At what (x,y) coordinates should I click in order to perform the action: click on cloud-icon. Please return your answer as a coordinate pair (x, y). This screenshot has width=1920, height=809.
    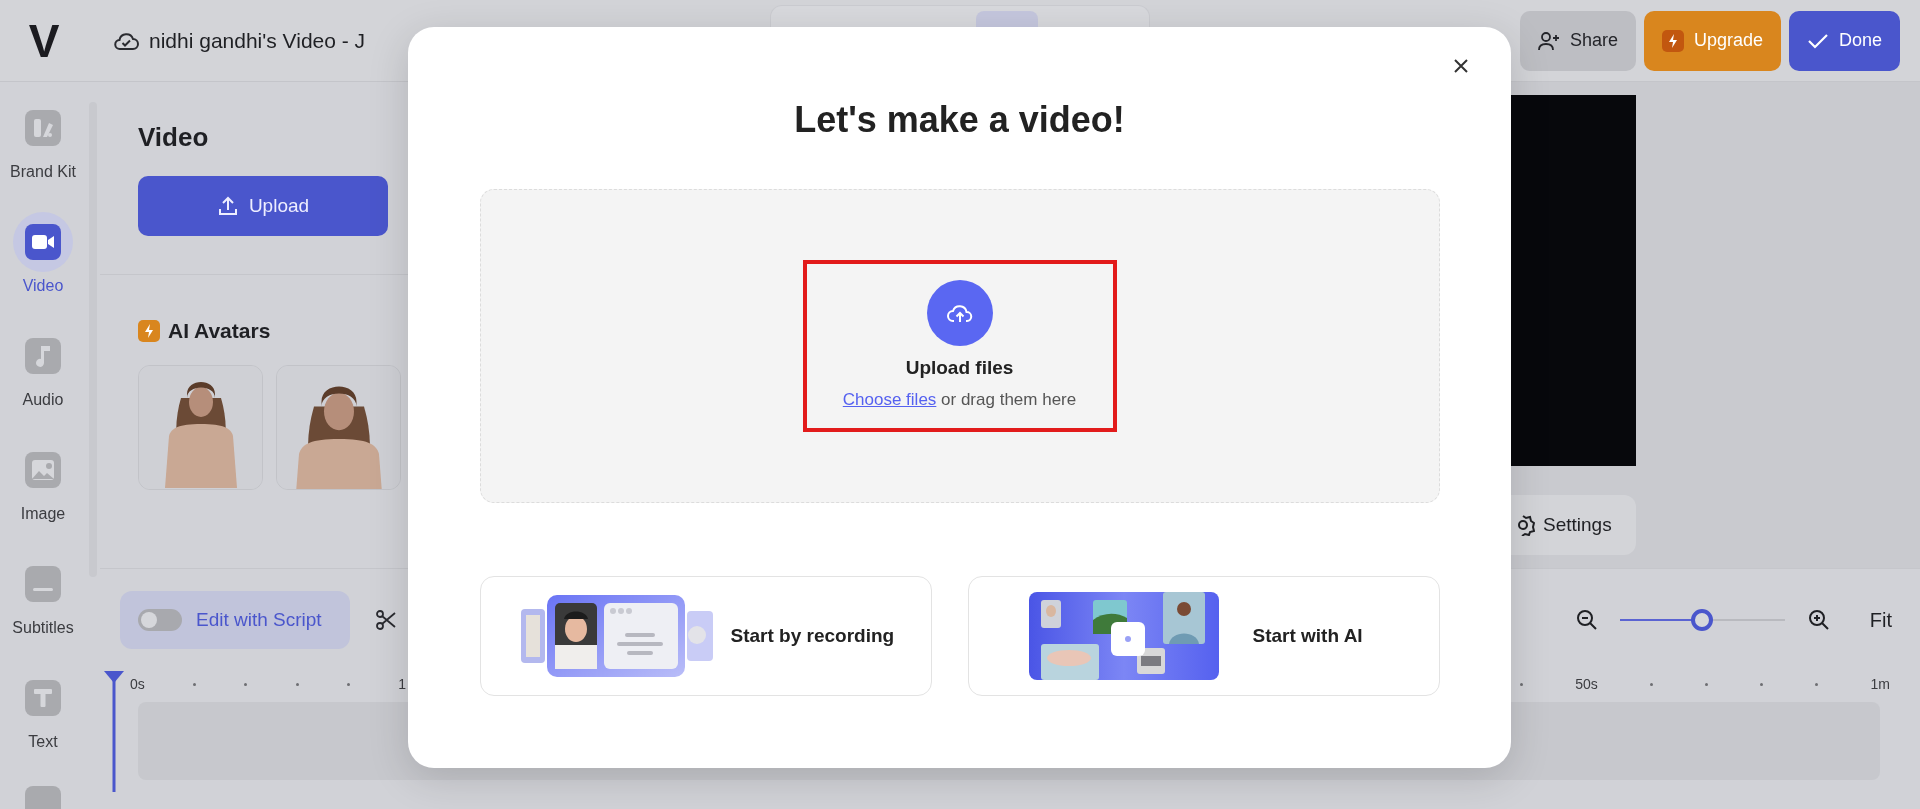
    Looking at the image, I should click on (126, 40).